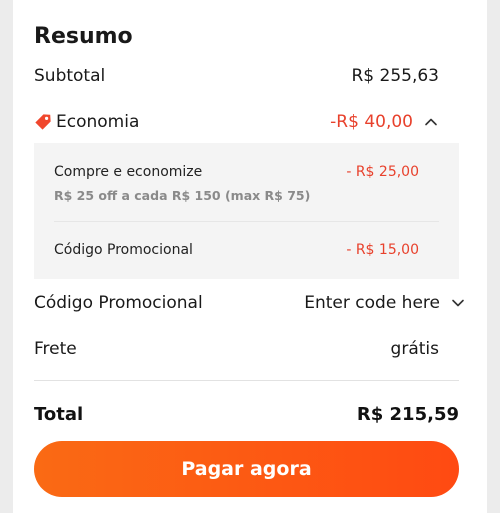 This screenshot has width=500, height=513. Describe the element at coordinates (236, 122) in the screenshot. I see `savings-toggle: Economia -R$ 40,00` at that location.